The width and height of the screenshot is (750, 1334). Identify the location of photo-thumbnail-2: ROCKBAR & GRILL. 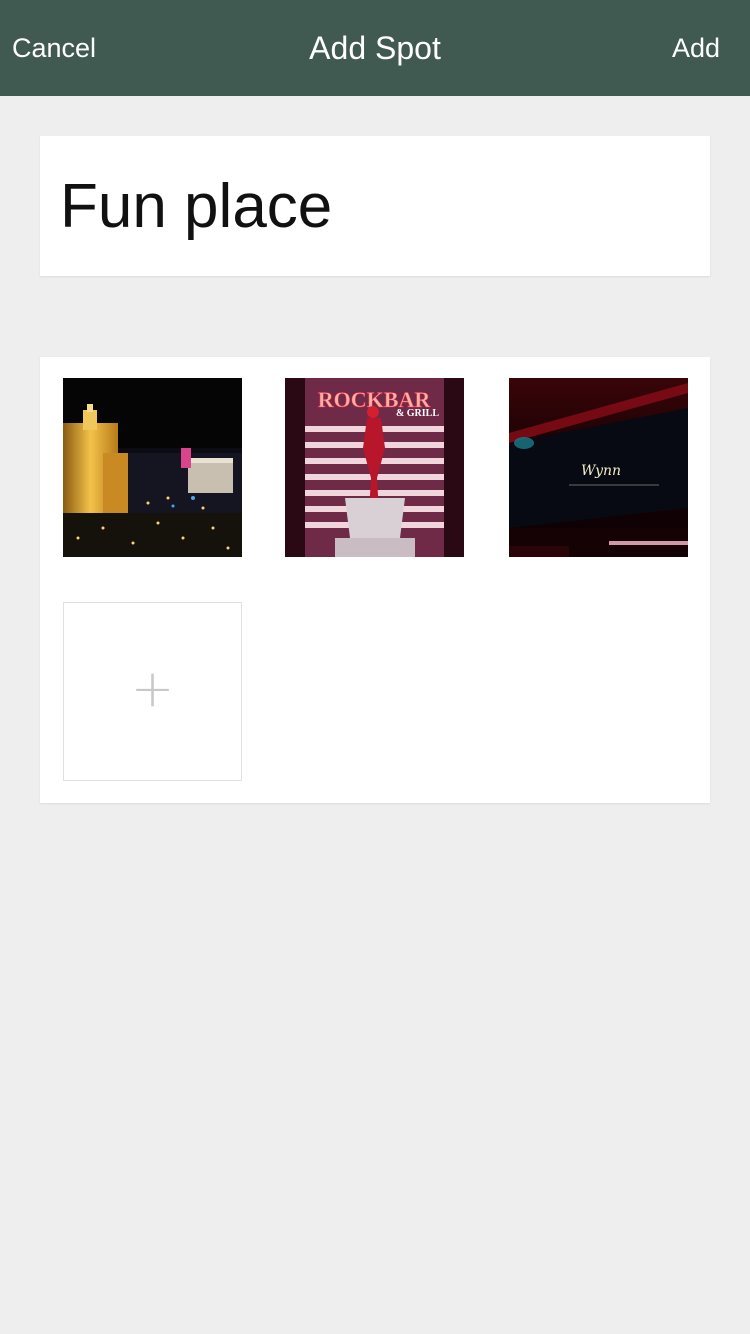
(374, 467).